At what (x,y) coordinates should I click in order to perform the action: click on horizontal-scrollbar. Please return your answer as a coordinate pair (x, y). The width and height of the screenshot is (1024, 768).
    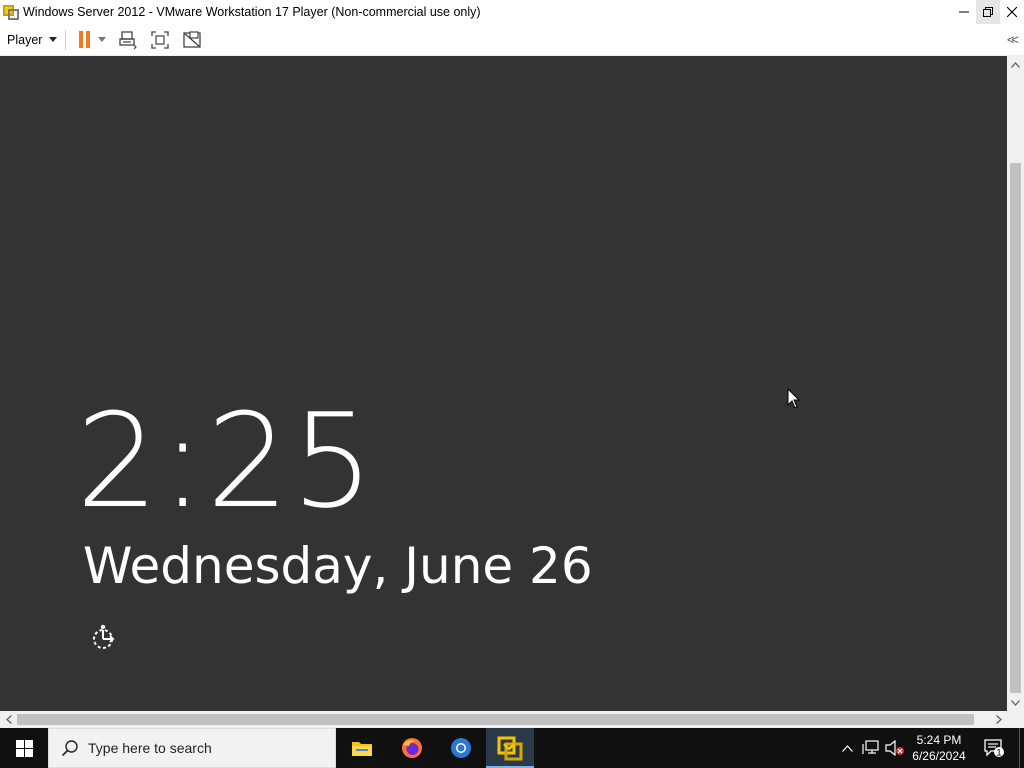
    Looking at the image, I should click on (503, 719).